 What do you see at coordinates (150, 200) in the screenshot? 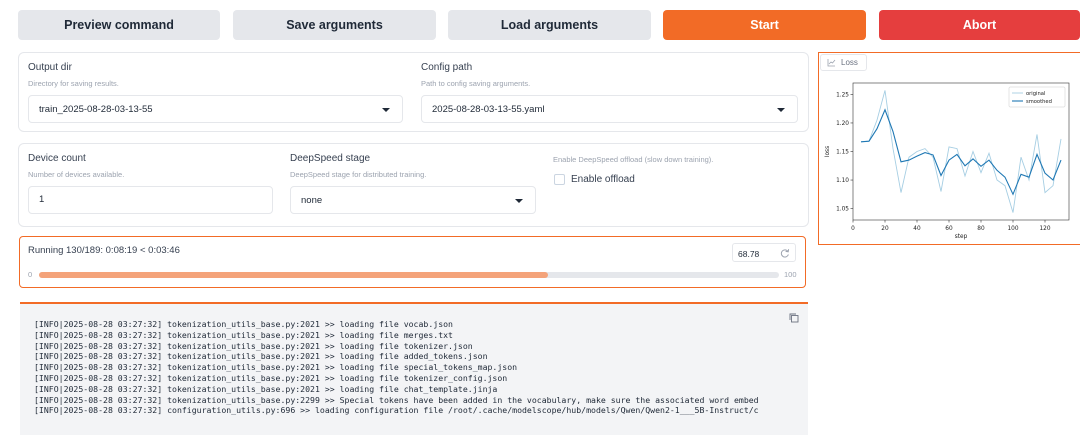
I see `device-count-input: 1` at bounding box center [150, 200].